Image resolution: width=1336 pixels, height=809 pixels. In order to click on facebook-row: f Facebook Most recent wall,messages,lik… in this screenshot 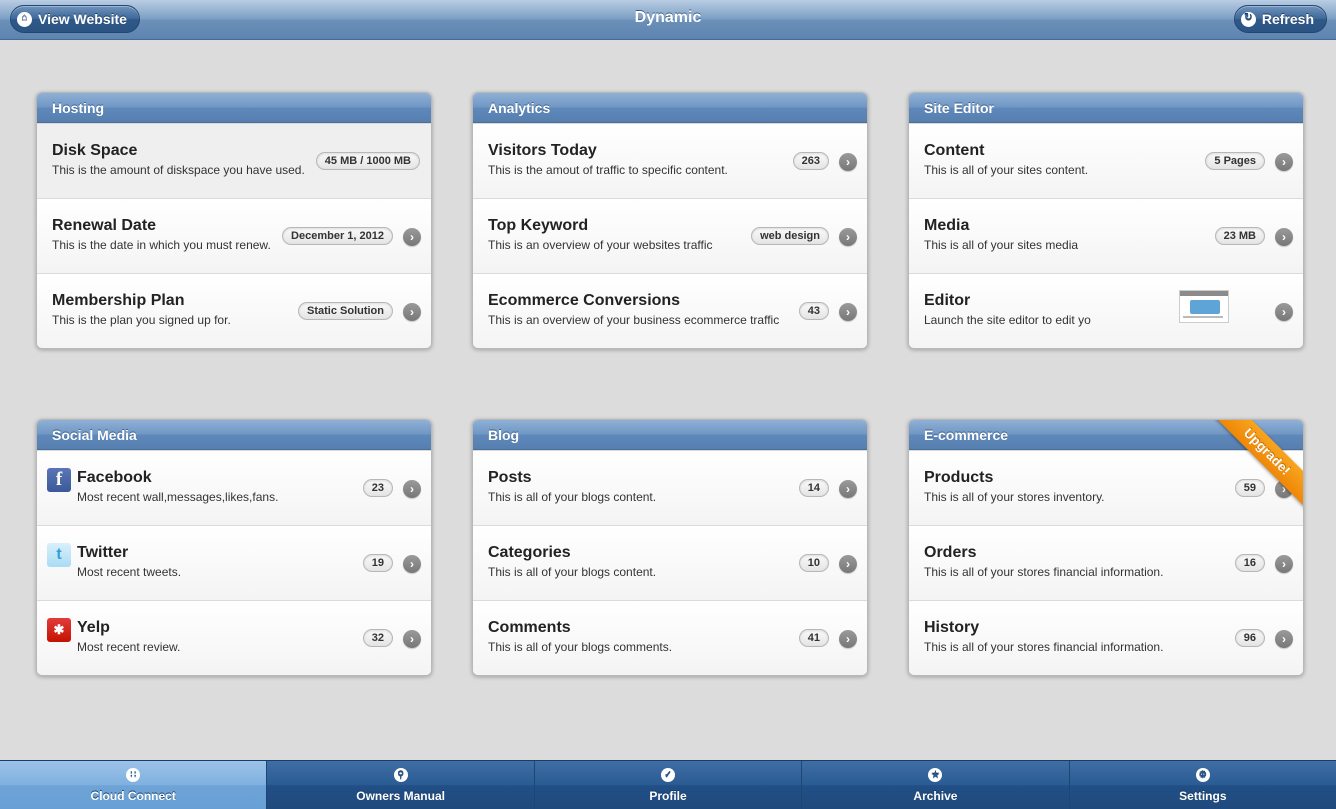, I will do `click(234, 487)`.